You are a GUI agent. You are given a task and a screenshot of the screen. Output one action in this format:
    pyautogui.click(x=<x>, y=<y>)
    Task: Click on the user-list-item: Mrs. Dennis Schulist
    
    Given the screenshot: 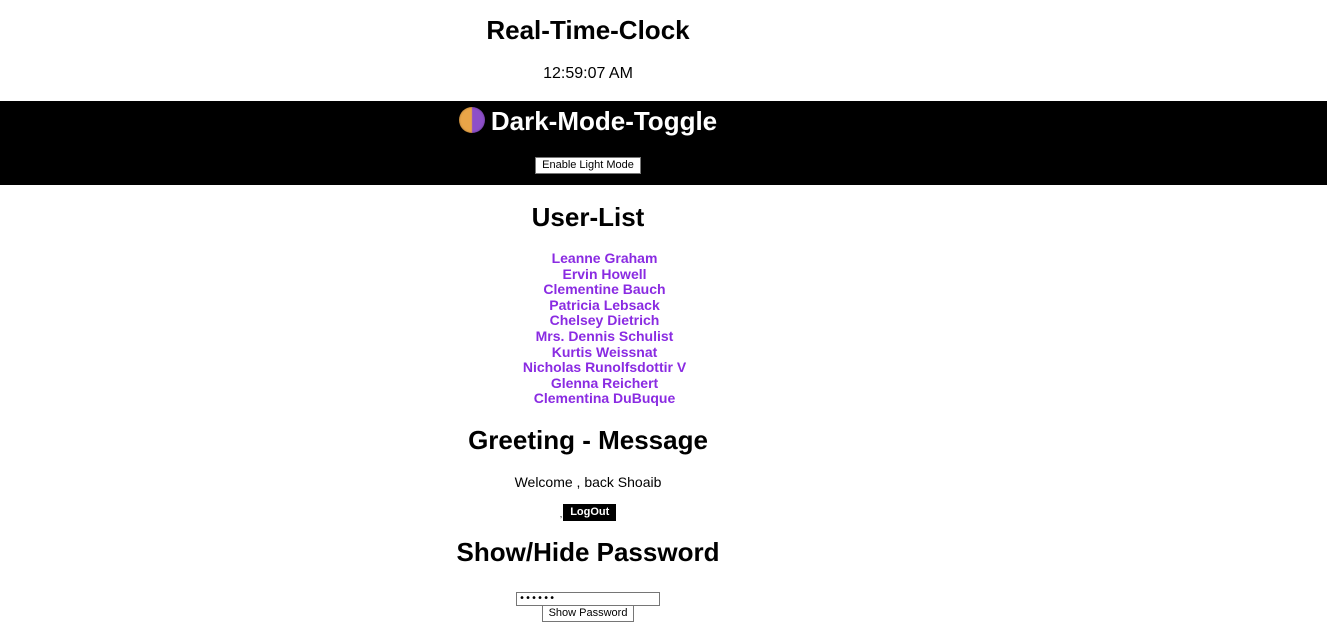 What is the action you would take?
    pyautogui.click(x=604, y=336)
    